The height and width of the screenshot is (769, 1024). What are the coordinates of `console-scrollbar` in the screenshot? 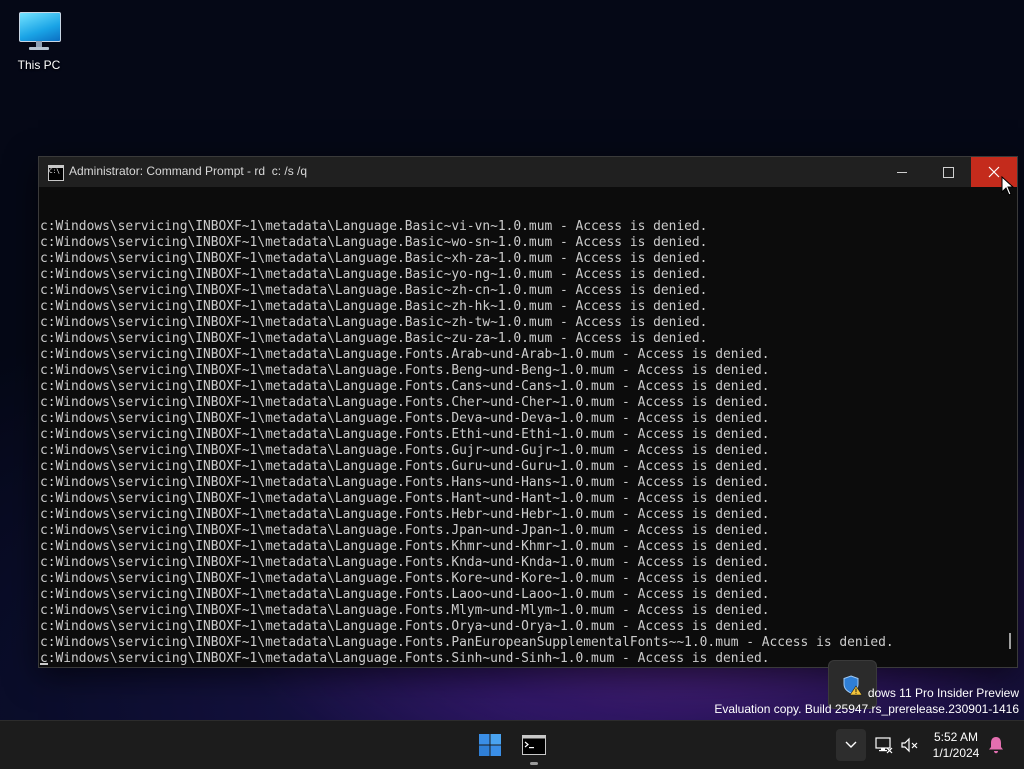 It's located at (1009, 427).